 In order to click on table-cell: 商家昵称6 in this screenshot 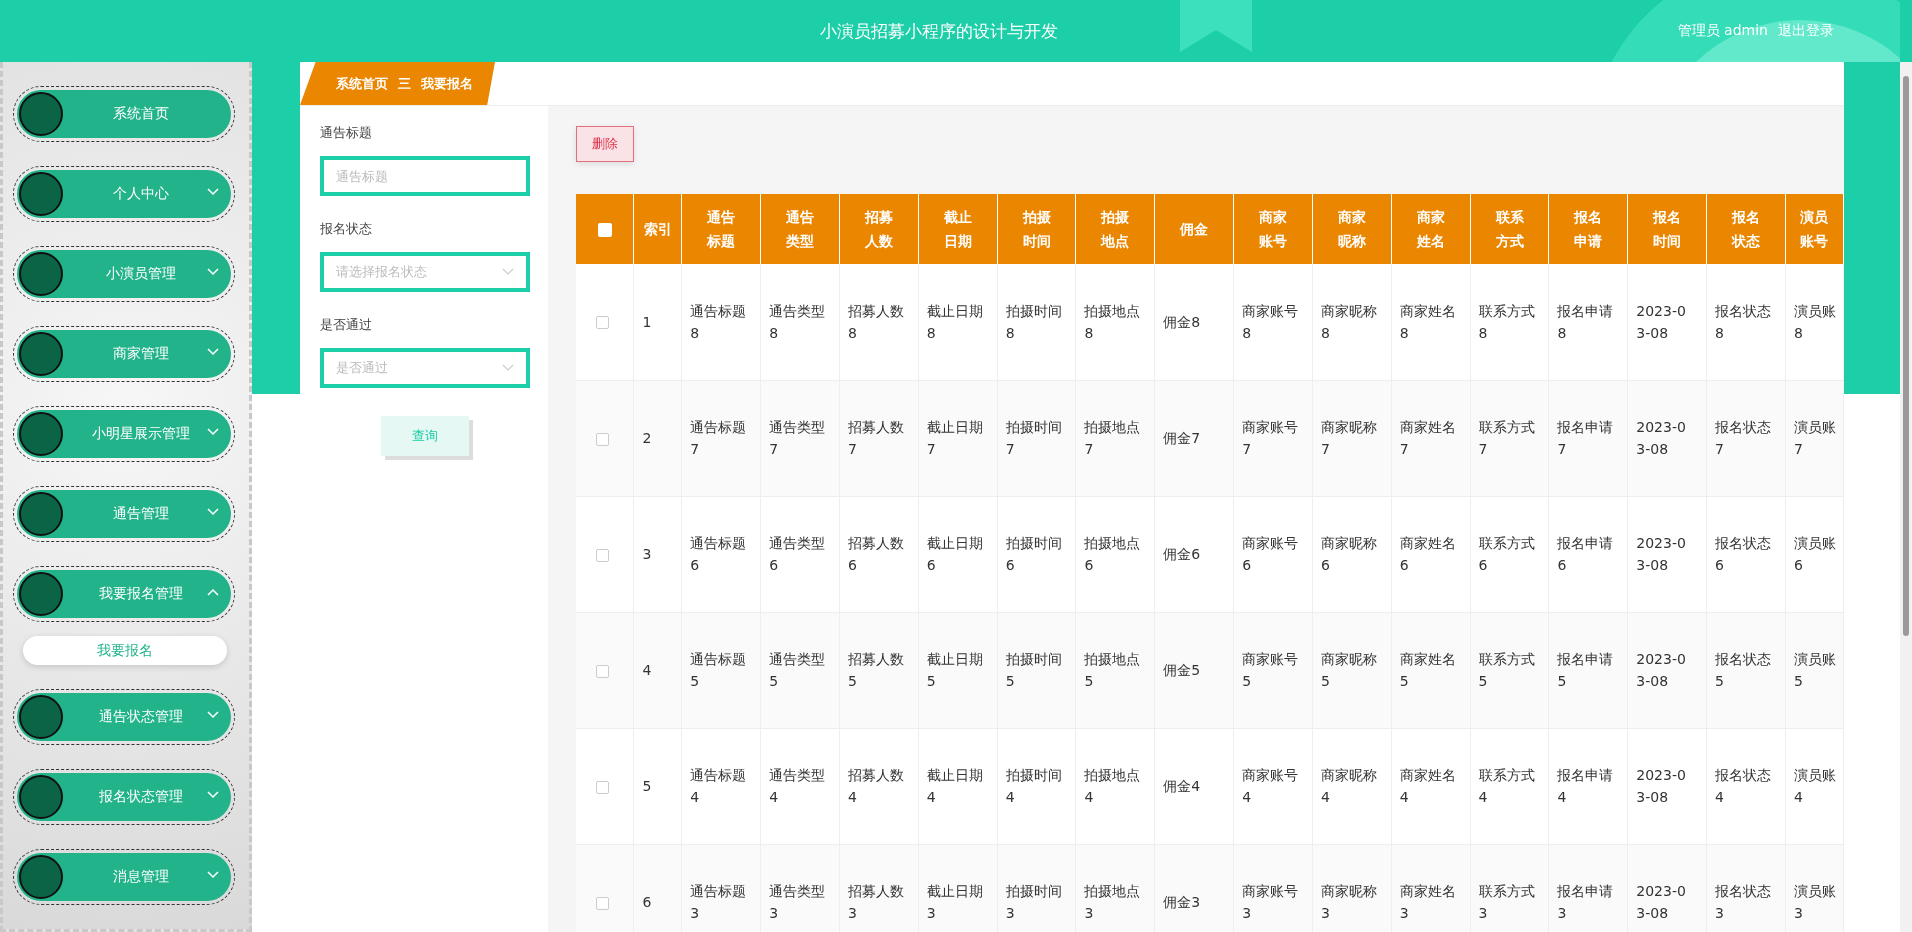, I will do `click(1352, 554)`.